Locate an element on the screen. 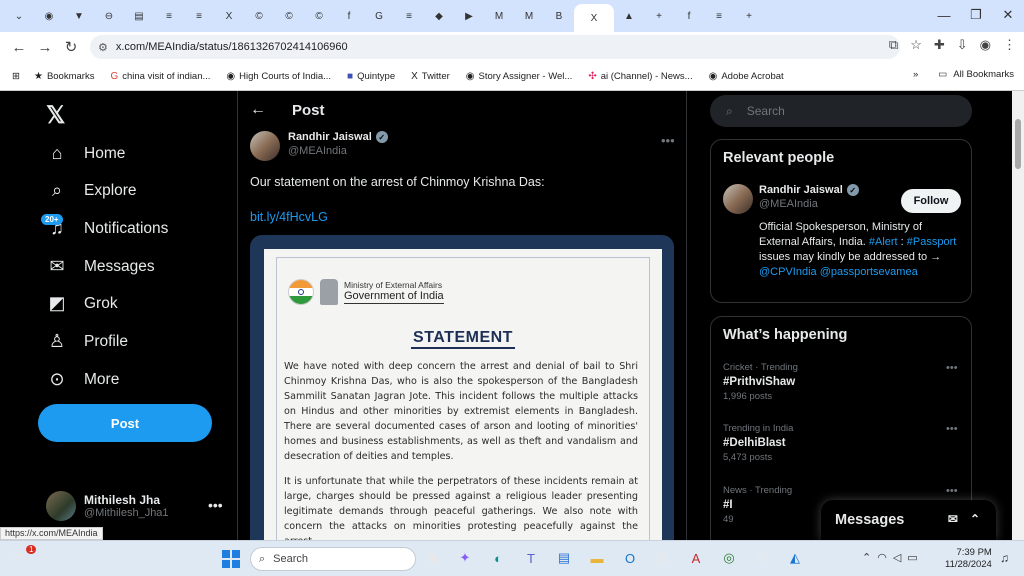 This screenshot has height=576, width=1024. volume-icon: ◁ is located at coordinates (897, 557).